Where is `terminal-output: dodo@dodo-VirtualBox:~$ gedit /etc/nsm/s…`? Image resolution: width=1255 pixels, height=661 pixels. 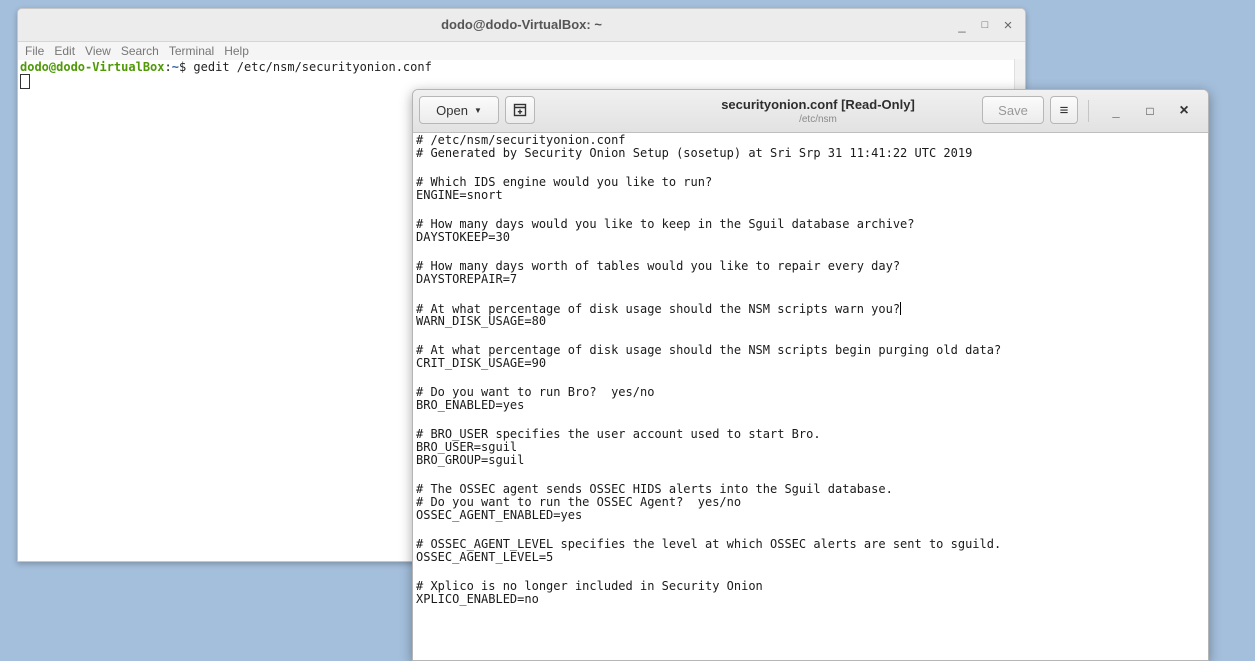 terminal-output: dodo@dodo-VirtualBox:~$ gedit /etc/nsm/s… is located at coordinates (521, 75).